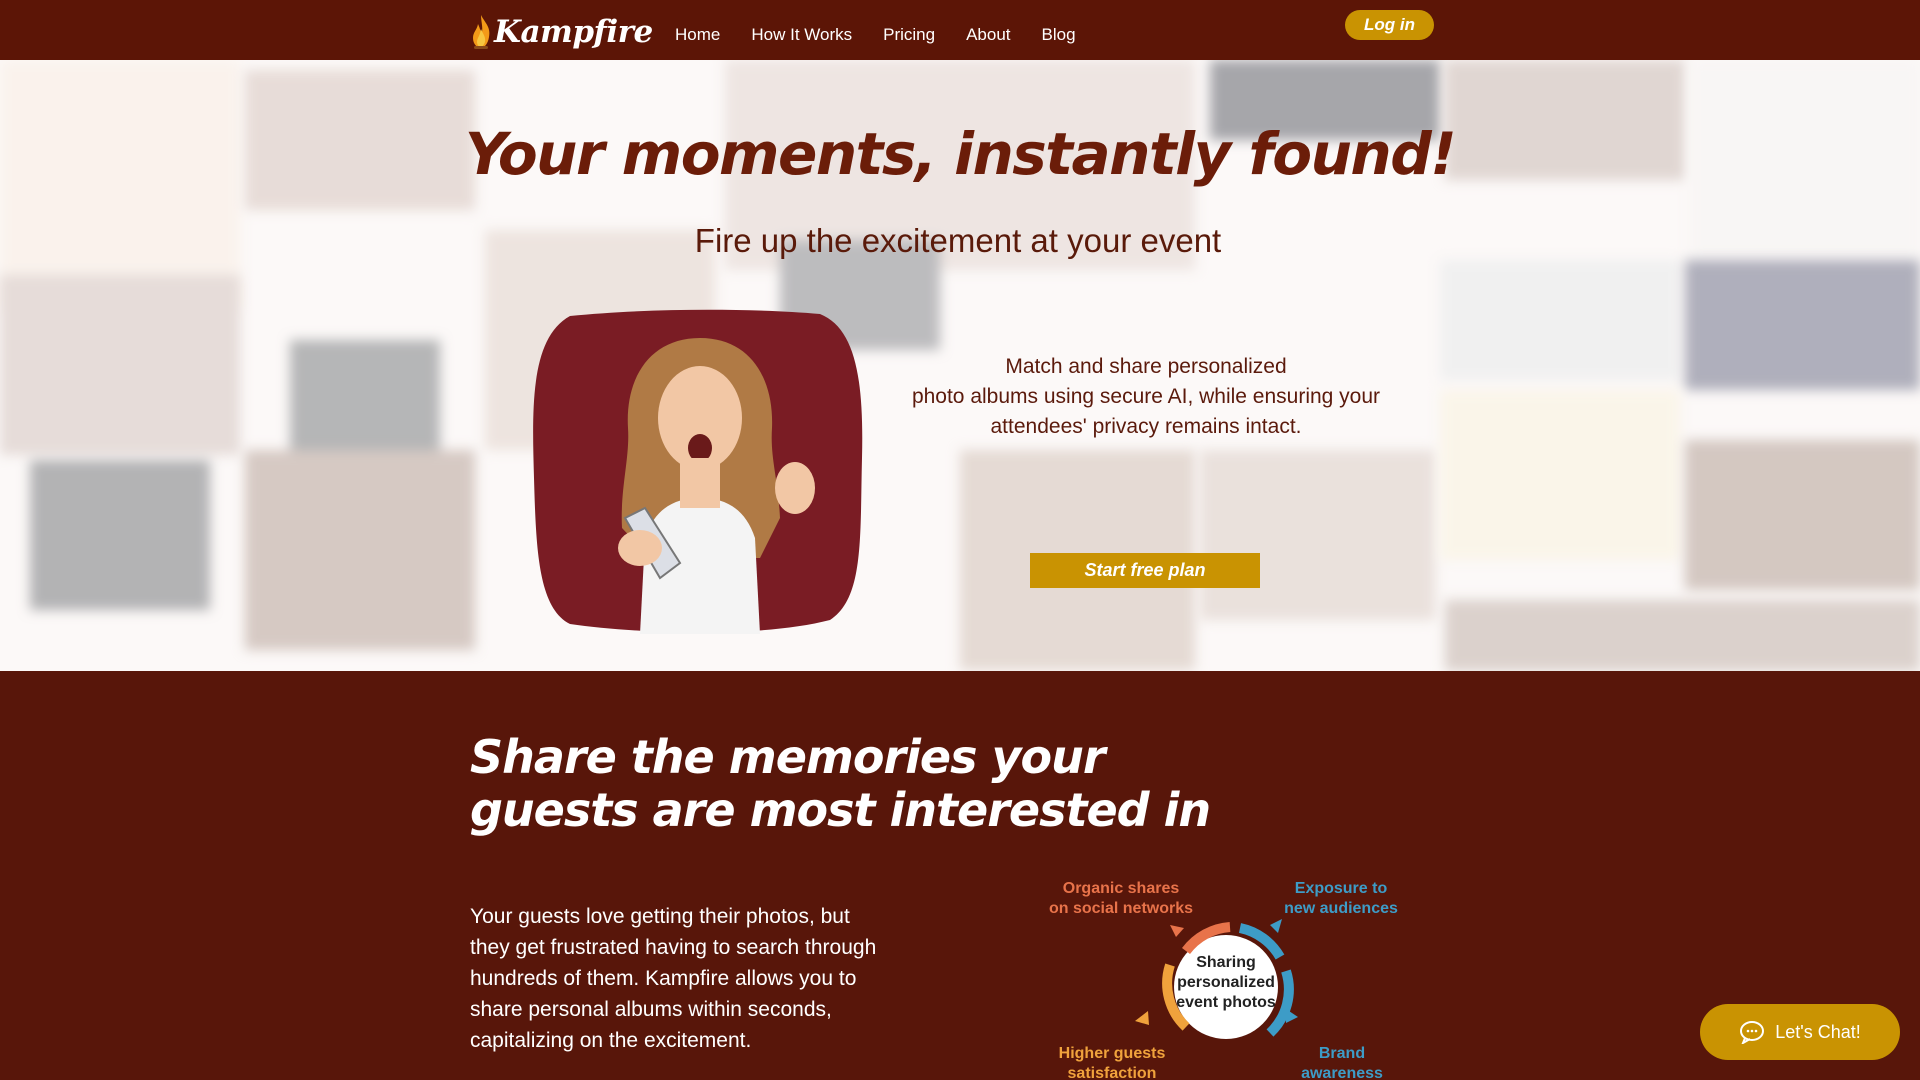 The height and width of the screenshot is (1080, 1920). I want to click on nav-pricing-link: Pricing, so click(909, 35).